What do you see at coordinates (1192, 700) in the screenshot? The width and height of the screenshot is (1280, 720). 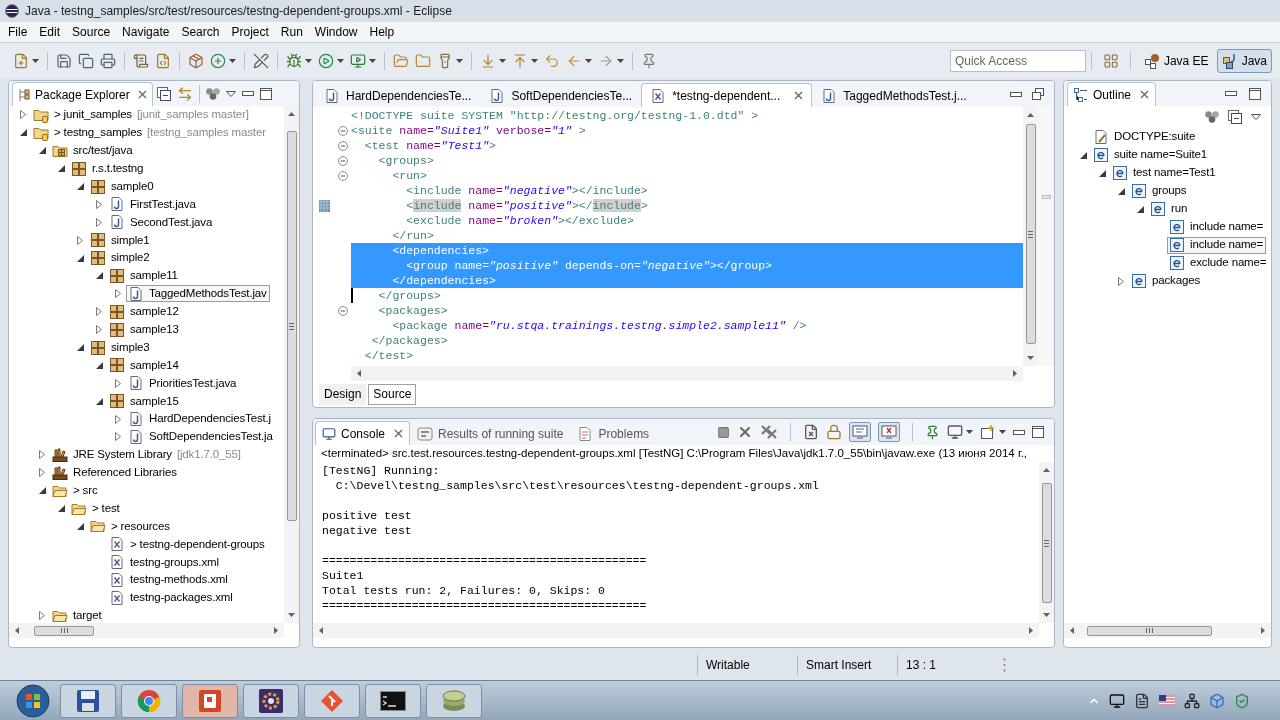 I see `network-icon` at bounding box center [1192, 700].